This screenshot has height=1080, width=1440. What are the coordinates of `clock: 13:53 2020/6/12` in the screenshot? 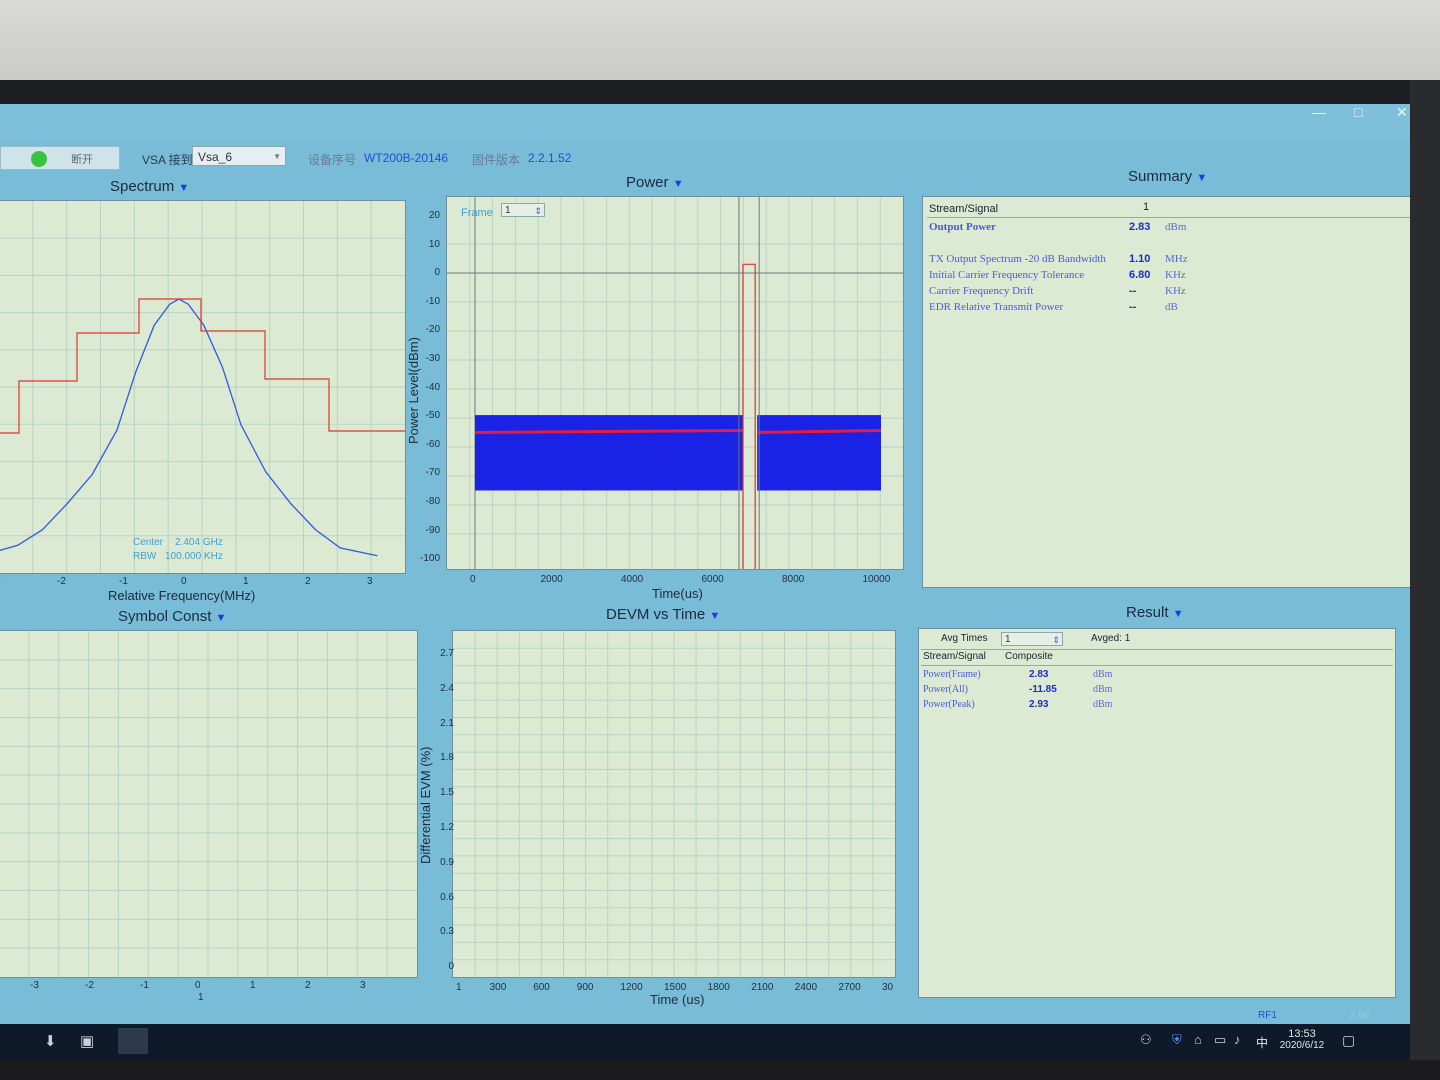 It's located at (1302, 1039).